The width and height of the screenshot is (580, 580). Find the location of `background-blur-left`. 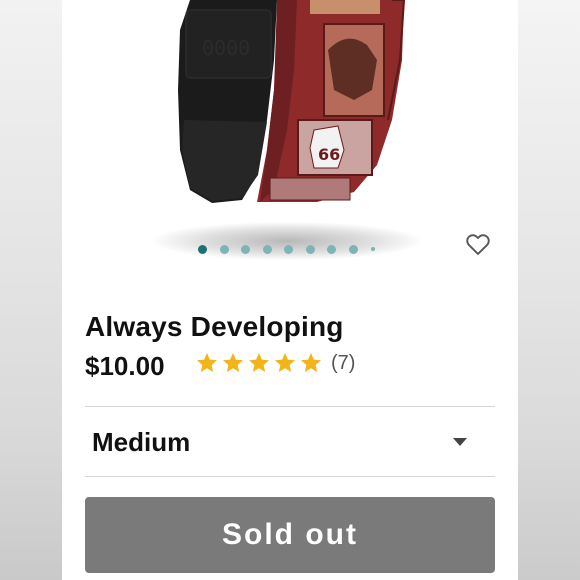

background-blur-left is located at coordinates (31, 290).